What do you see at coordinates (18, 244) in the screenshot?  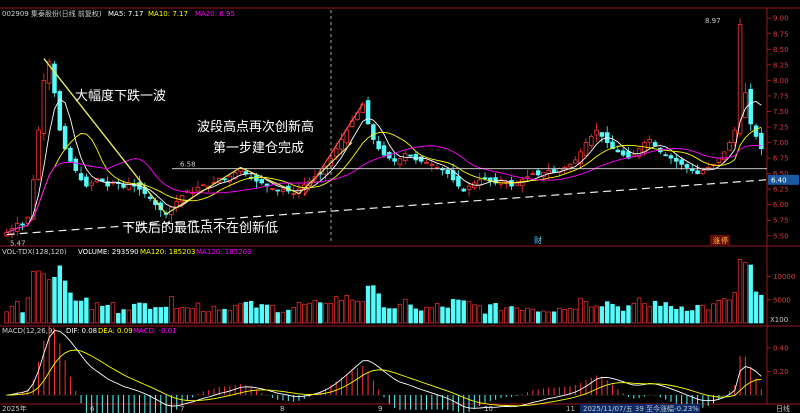 I see `low-price-label: 5.47` at bounding box center [18, 244].